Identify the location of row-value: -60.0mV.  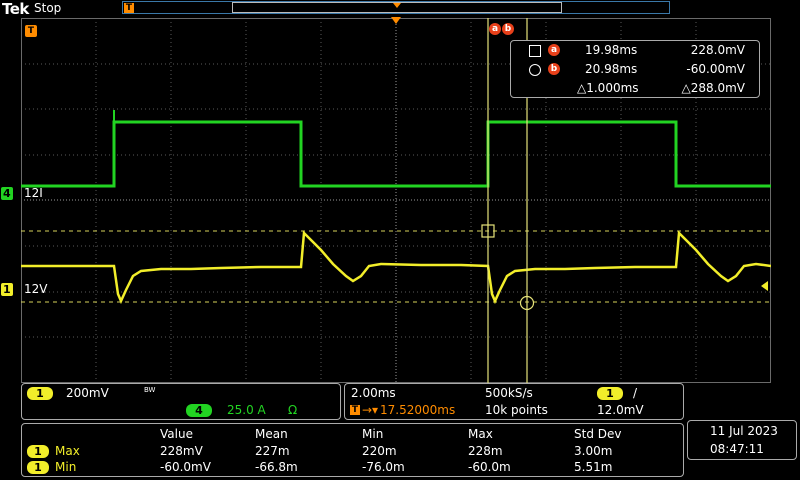
(185, 467).